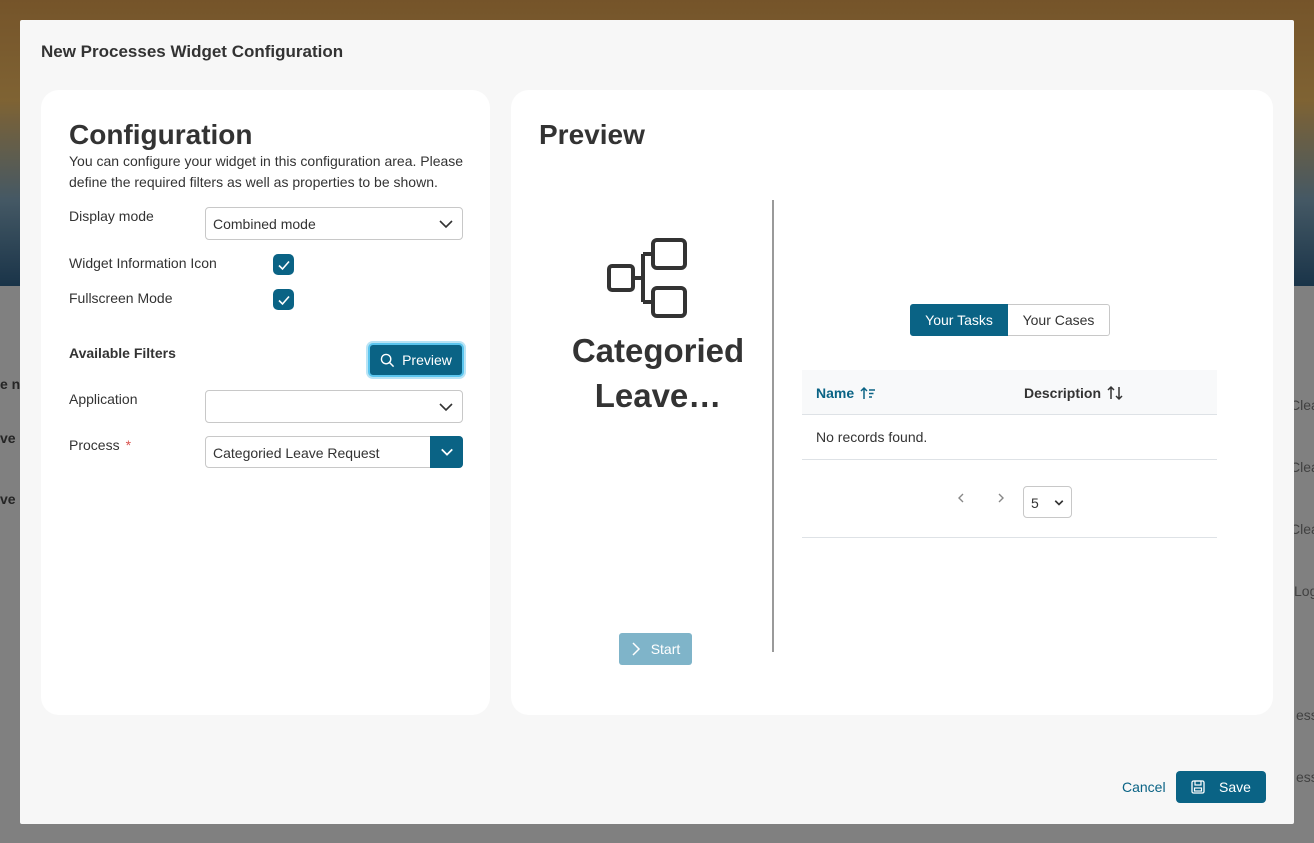  What do you see at coordinates (1009, 392) in the screenshot?
I see `table-header: Name Description` at bounding box center [1009, 392].